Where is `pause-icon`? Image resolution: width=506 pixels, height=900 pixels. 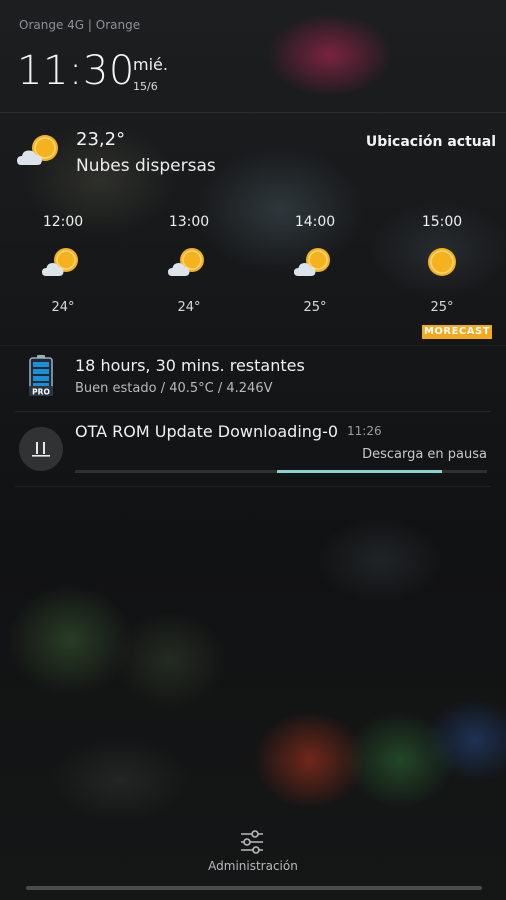 pause-icon is located at coordinates (41, 449).